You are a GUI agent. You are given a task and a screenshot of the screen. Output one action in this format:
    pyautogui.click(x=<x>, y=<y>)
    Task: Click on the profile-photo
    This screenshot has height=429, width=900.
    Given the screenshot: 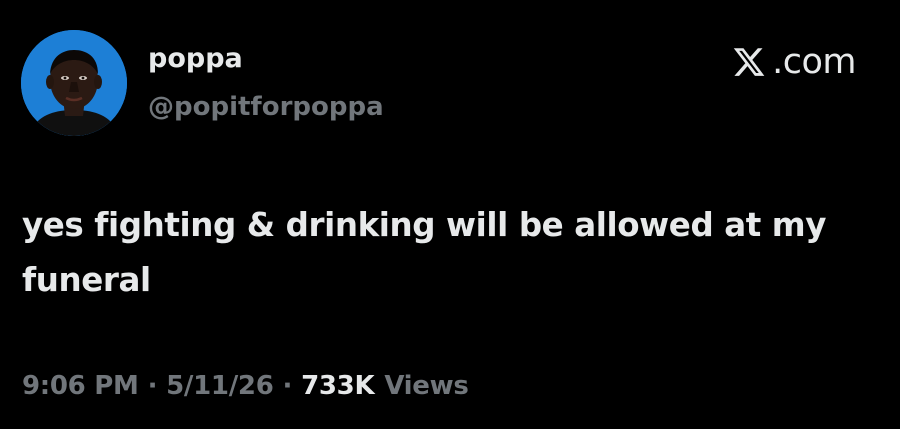 What is the action you would take?
    pyautogui.click(x=74, y=83)
    